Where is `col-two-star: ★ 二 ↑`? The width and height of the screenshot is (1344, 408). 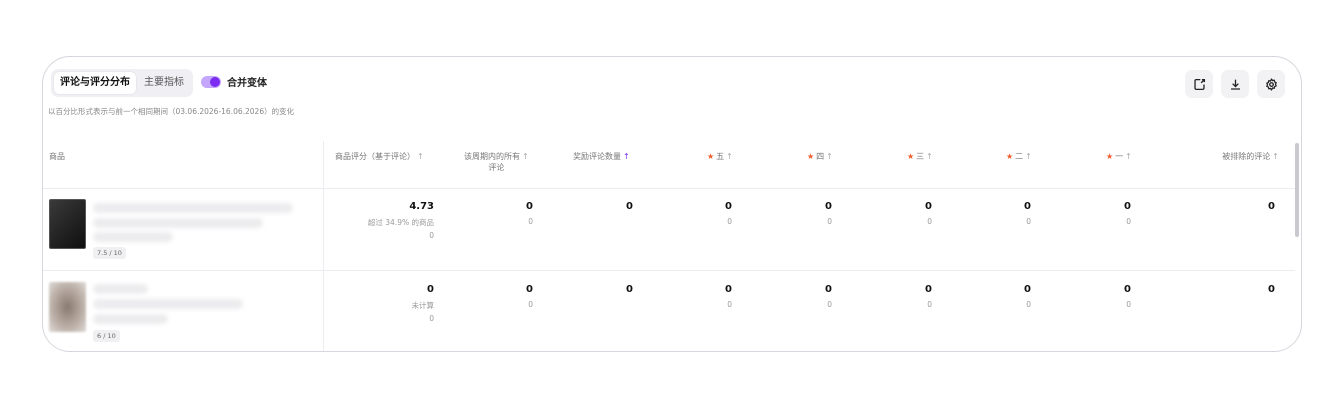
col-two-star: ★ 二 ↑ is located at coordinates (1019, 156).